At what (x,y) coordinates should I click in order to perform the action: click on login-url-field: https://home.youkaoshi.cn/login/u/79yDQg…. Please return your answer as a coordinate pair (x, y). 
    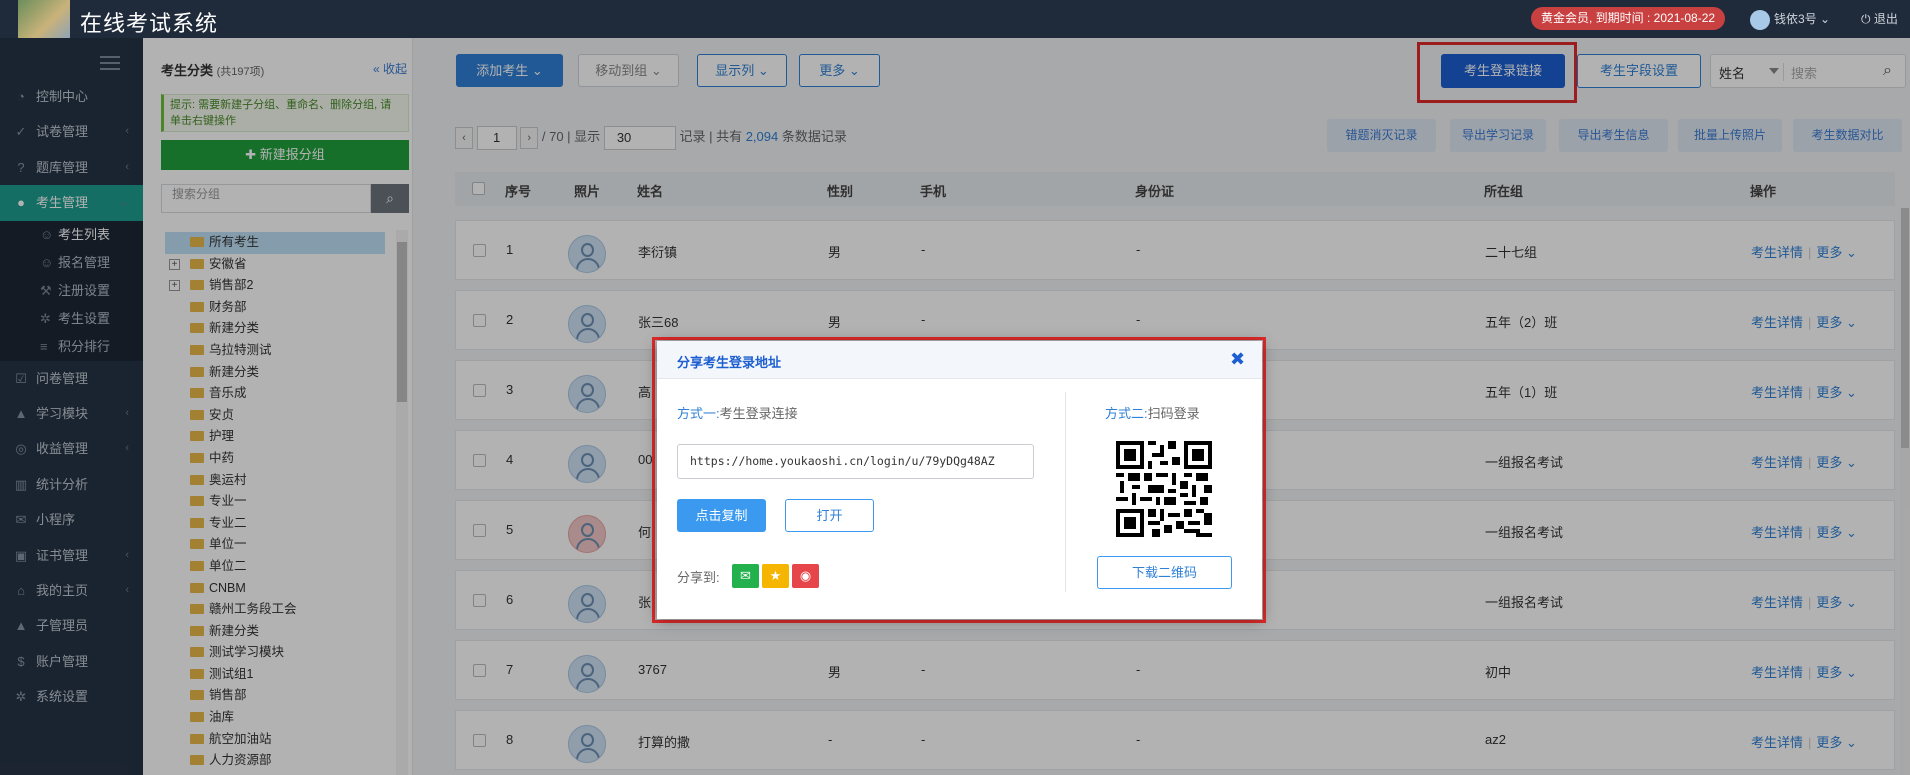
    Looking at the image, I should click on (855, 461).